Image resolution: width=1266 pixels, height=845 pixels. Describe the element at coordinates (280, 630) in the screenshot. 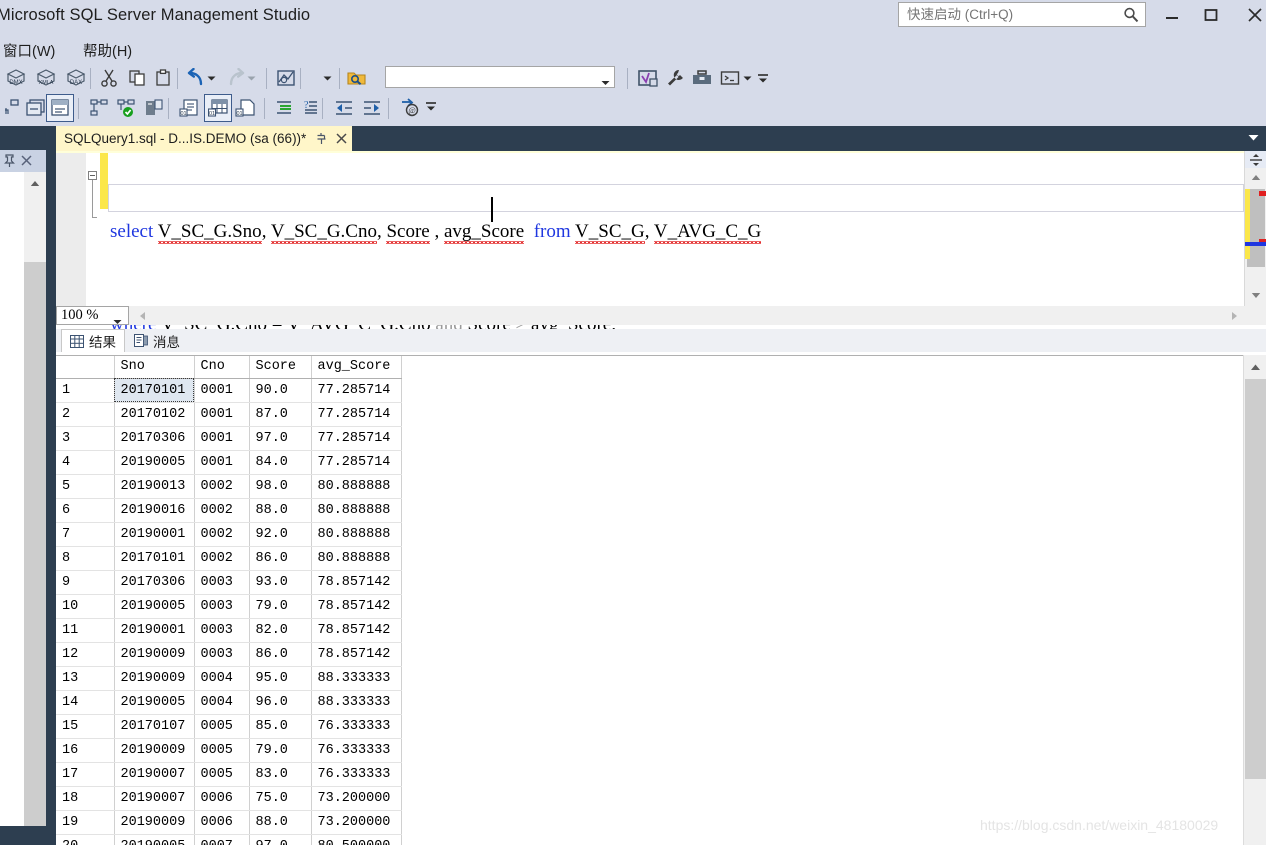

I see `table-cell: 82.0` at that location.